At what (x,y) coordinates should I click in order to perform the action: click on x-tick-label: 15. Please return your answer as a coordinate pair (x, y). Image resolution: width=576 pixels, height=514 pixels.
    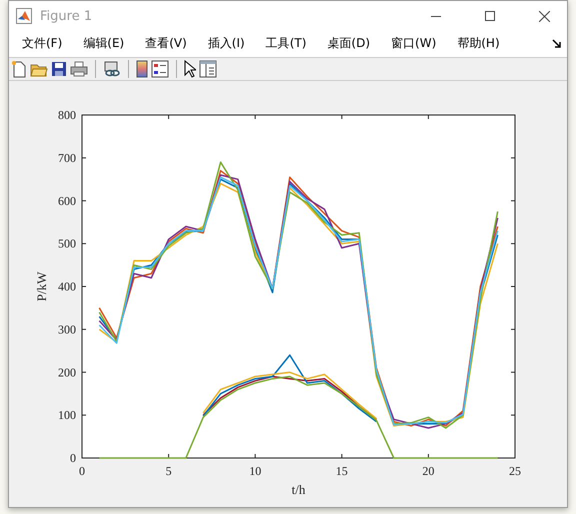
    Looking at the image, I should click on (342, 471).